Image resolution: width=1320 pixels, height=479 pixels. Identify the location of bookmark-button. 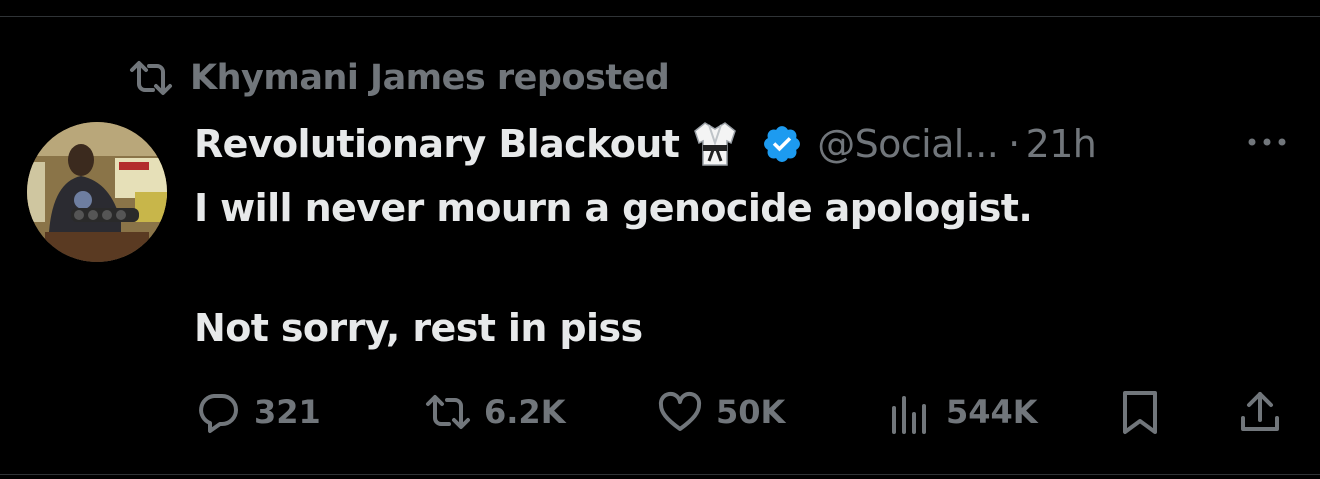
(1140, 412).